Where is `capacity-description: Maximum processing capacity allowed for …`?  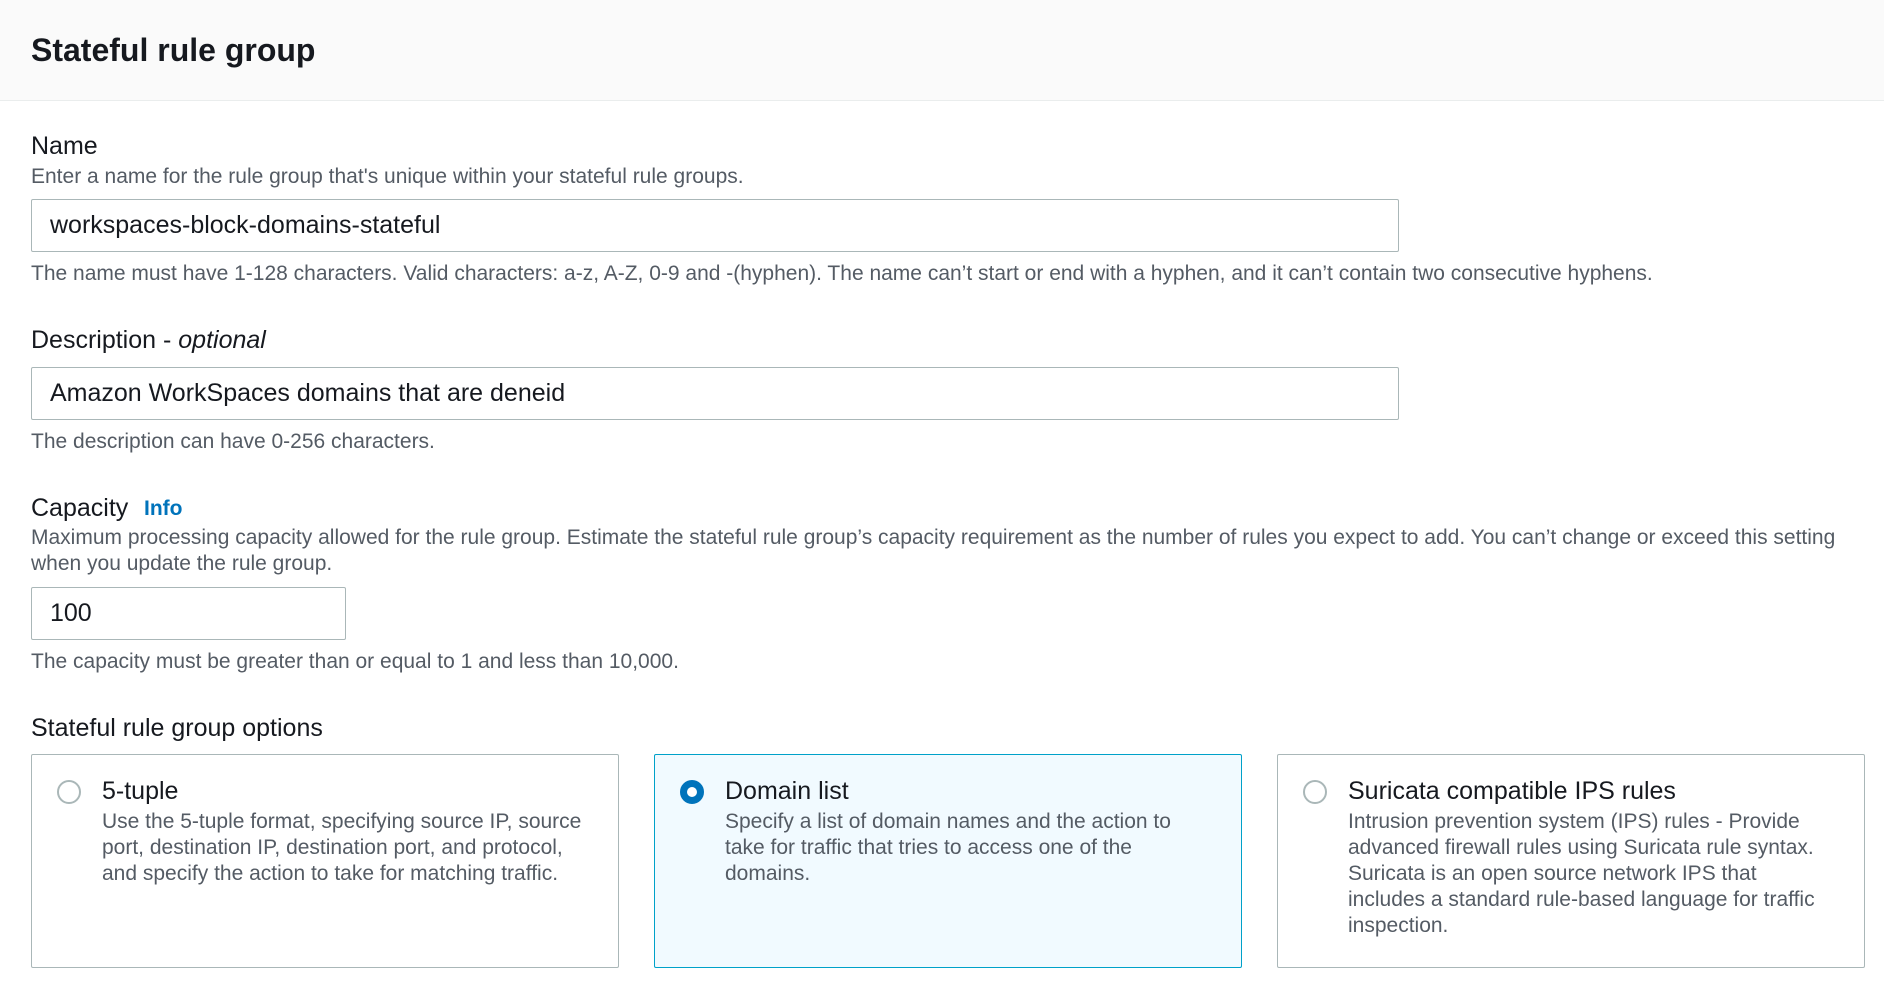
capacity-description: Maximum processing capacity allowed for … is located at coordinates (933, 550).